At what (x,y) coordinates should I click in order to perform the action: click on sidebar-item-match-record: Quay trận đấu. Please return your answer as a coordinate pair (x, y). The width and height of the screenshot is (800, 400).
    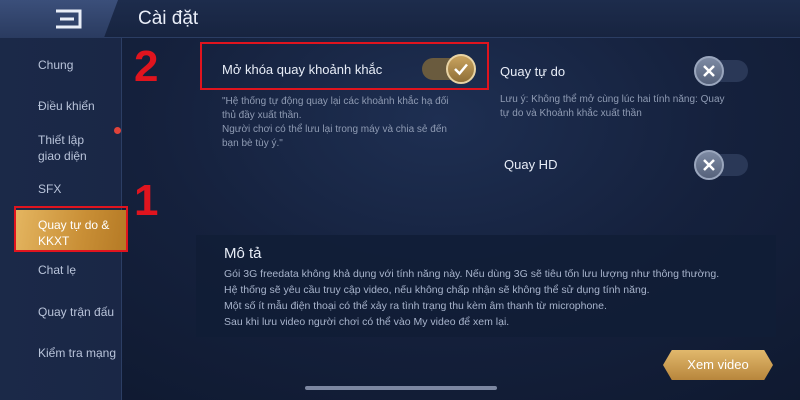
    Looking at the image, I should click on (61, 312).